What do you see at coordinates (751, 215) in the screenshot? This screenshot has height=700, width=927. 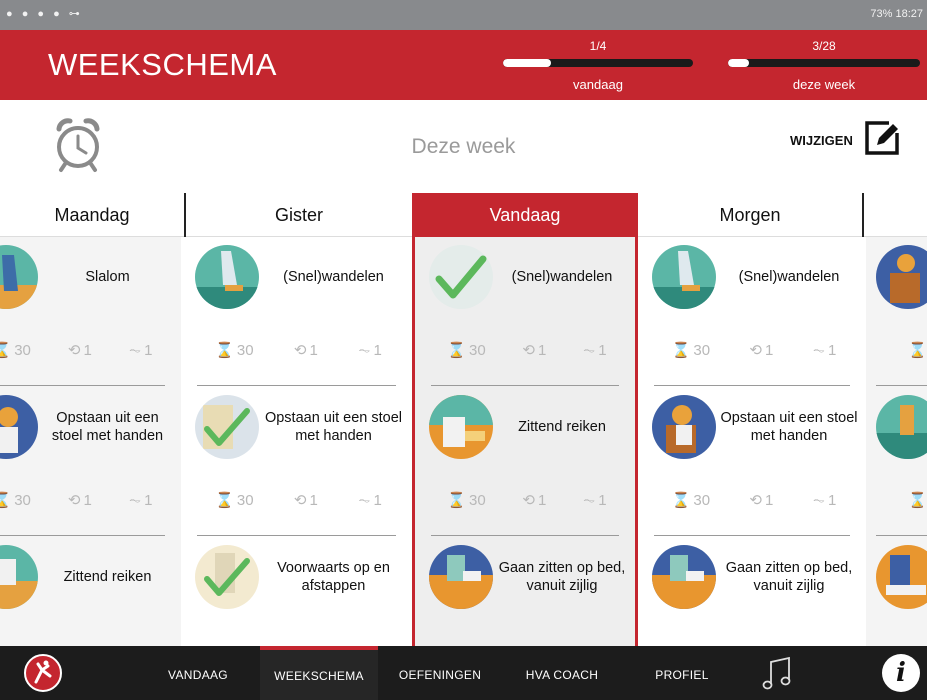 I see `tab-morgen: Morgen` at bounding box center [751, 215].